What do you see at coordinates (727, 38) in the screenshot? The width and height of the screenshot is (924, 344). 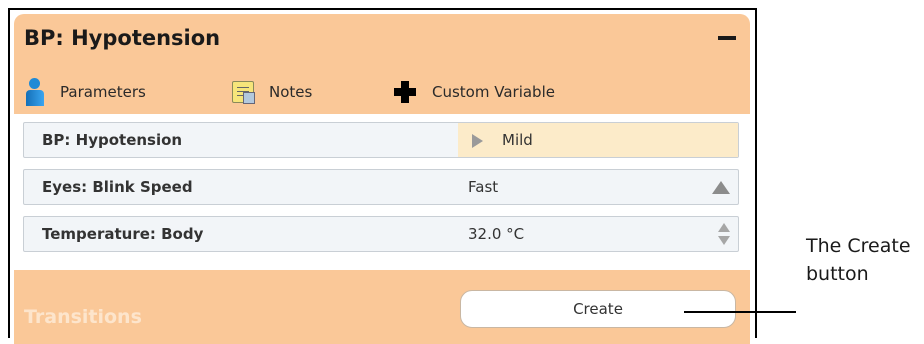 I see `minus-icon` at bounding box center [727, 38].